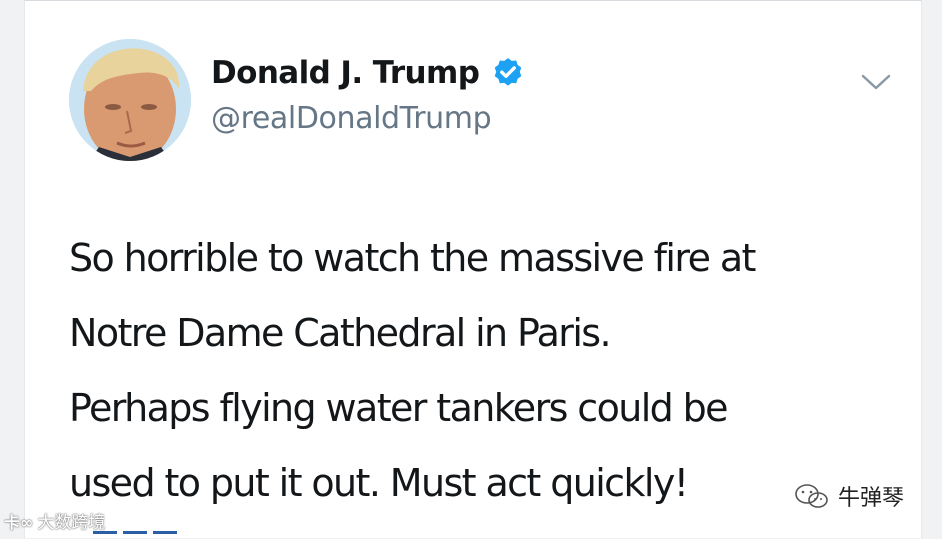 This screenshot has height=539, width=942. I want to click on watermark-right: 牛弹琴, so click(848, 496).